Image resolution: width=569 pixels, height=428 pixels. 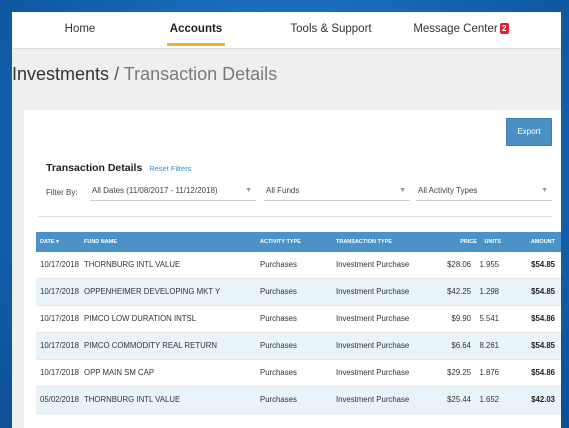 What do you see at coordinates (459, 264) in the screenshot?
I see `cell-price: $28.06` at bounding box center [459, 264].